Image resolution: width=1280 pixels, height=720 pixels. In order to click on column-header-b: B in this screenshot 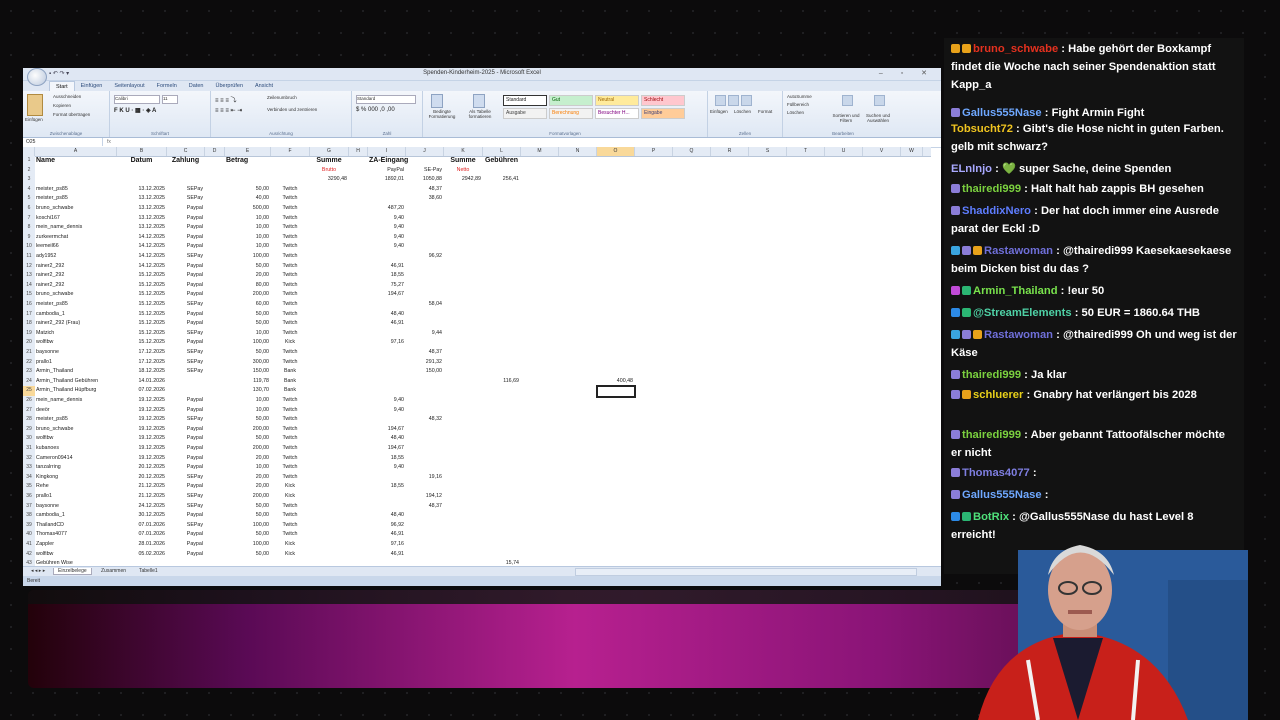, I will do `click(142, 151)`.